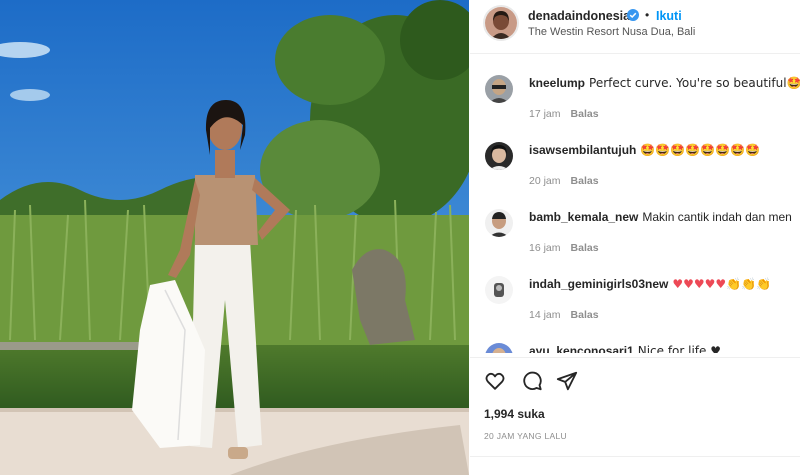  What do you see at coordinates (611, 32) in the screenshot?
I see `post-location: The Westin Resort Nusa Dua, Bali` at bounding box center [611, 32].